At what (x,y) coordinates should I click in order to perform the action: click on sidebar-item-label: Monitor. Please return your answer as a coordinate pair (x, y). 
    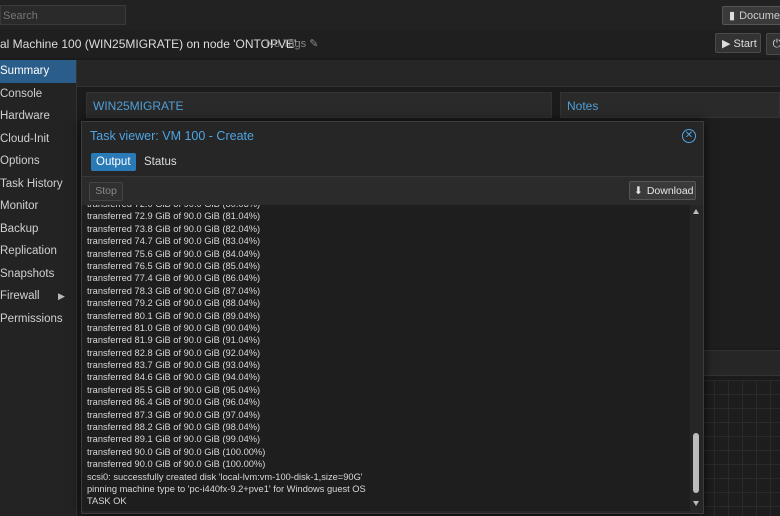
    Looking at the image, I should click on (19, 206).